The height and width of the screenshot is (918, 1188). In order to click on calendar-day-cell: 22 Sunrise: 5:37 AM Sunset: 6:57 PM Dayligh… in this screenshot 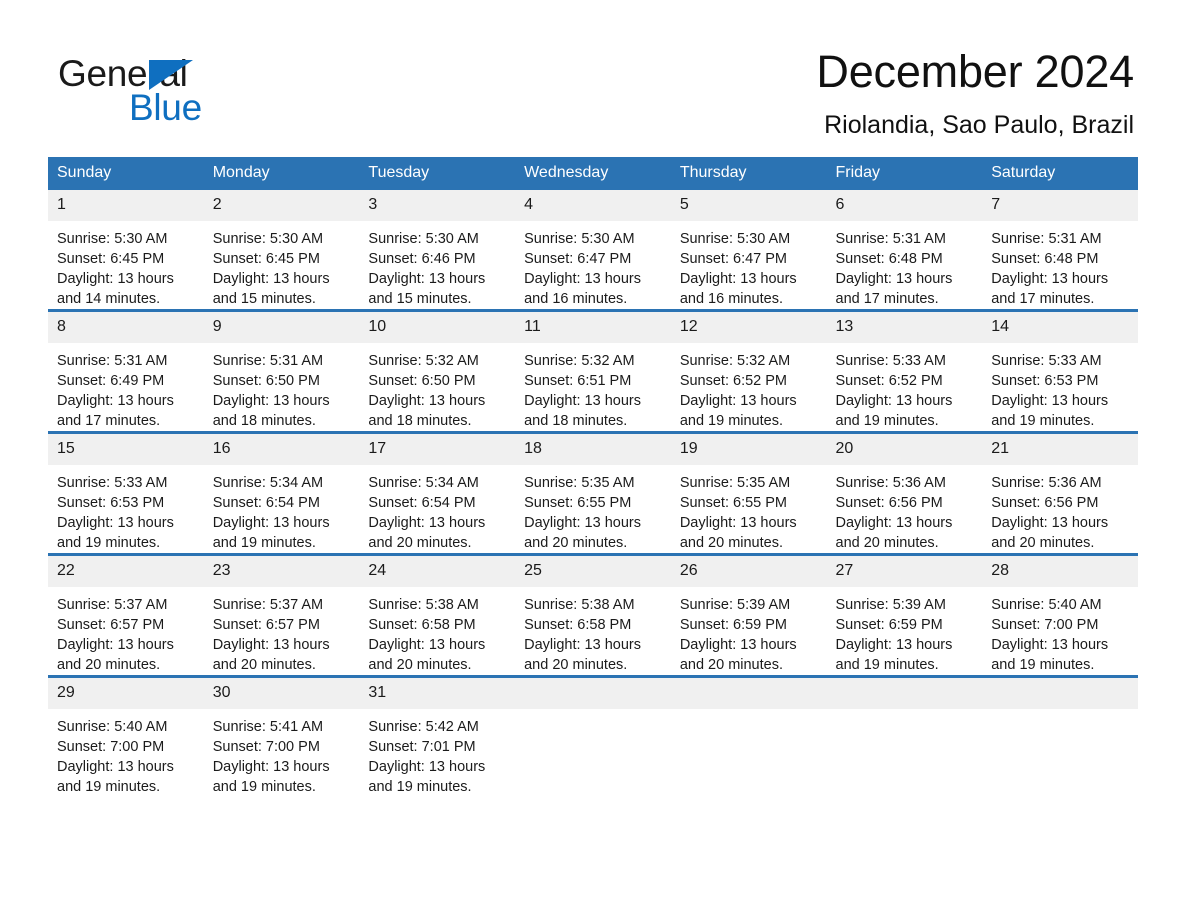, I will do `click(126, 615)`.